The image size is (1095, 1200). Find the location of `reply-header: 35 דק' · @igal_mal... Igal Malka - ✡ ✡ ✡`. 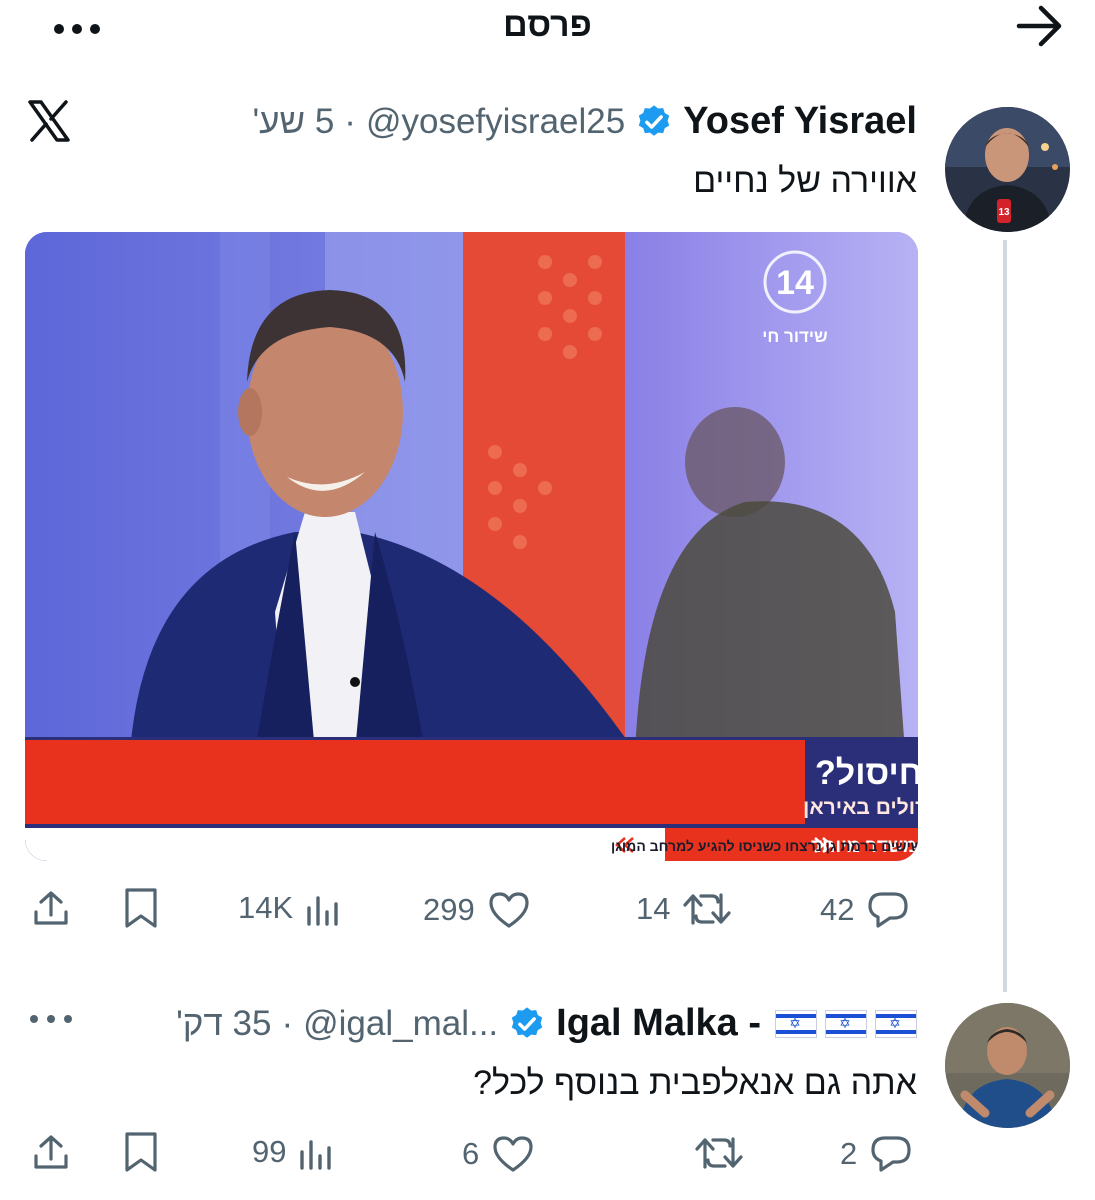

reply-header: 35 דק' · @igal_mal... Igal Malka - ✡ ✡ ✡ is located at coordinates (546, 1023).